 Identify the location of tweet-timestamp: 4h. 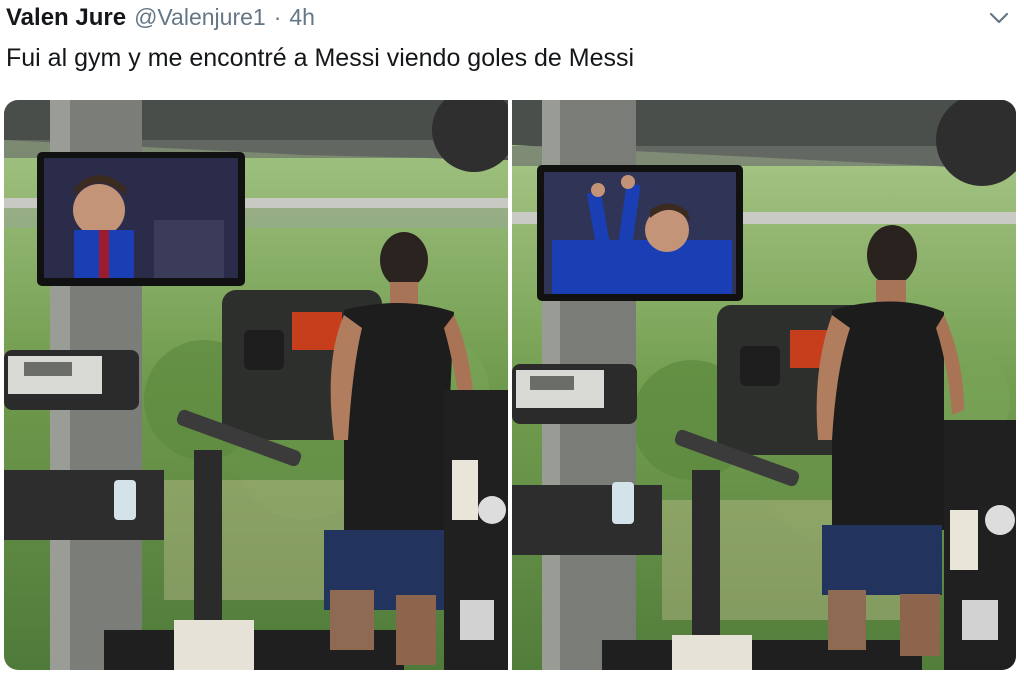
(302, 17).